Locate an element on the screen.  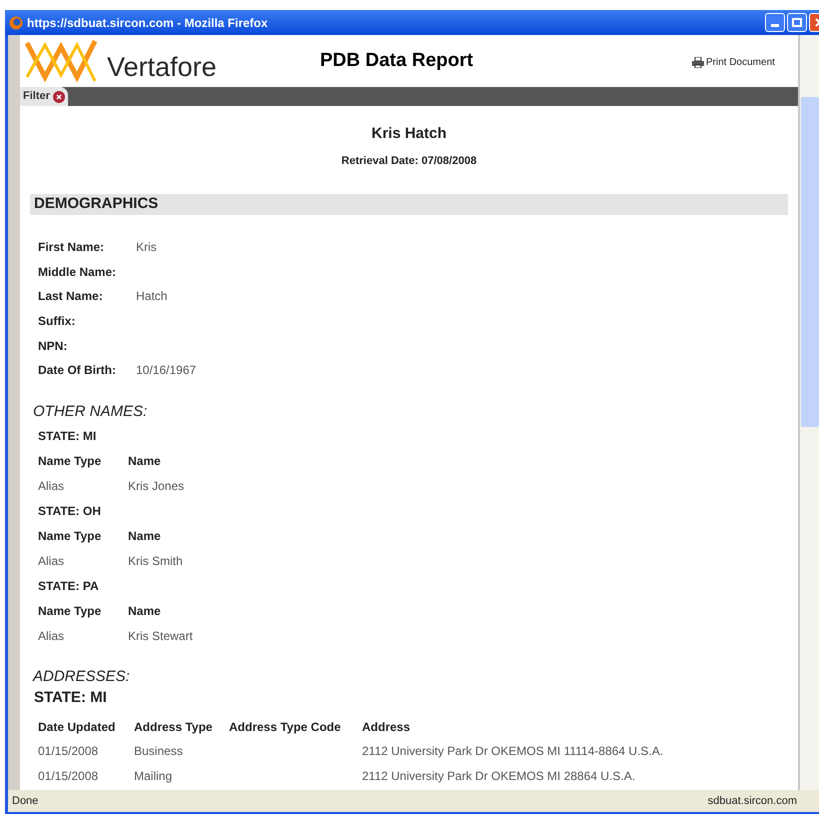
maximize-icon is located at coordinates (797, 22).